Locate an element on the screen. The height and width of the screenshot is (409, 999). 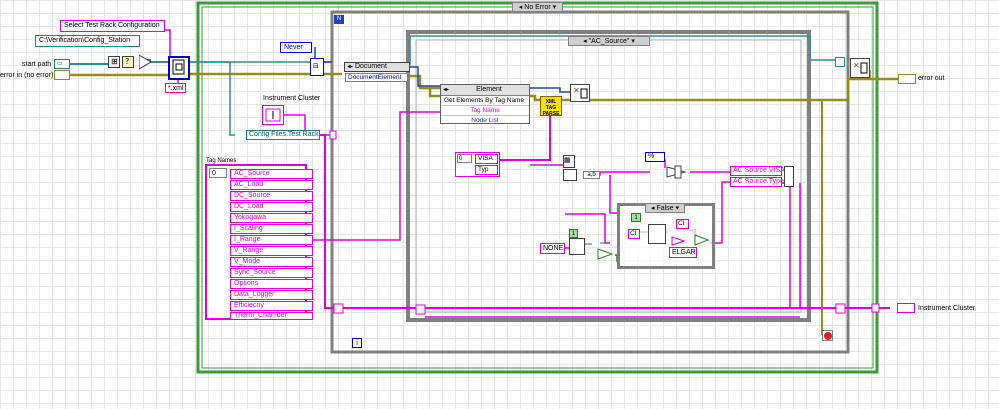
start-path-terminal: ▭ is located at coordinates (62, 64).